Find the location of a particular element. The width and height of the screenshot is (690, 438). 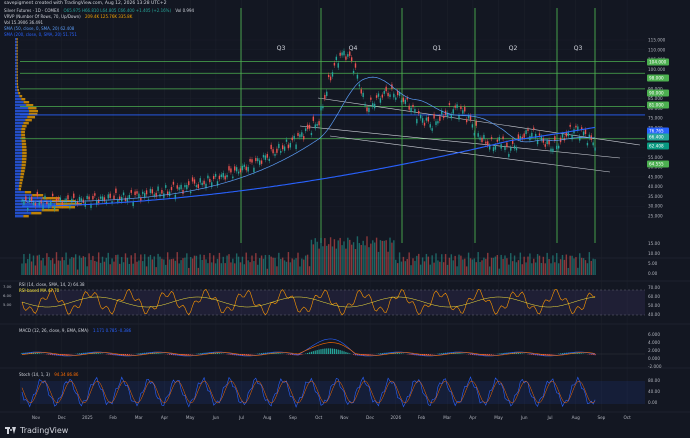

rsi-ma-legend: RSI-based MA 47.70 is located at coordinates (39, 290).